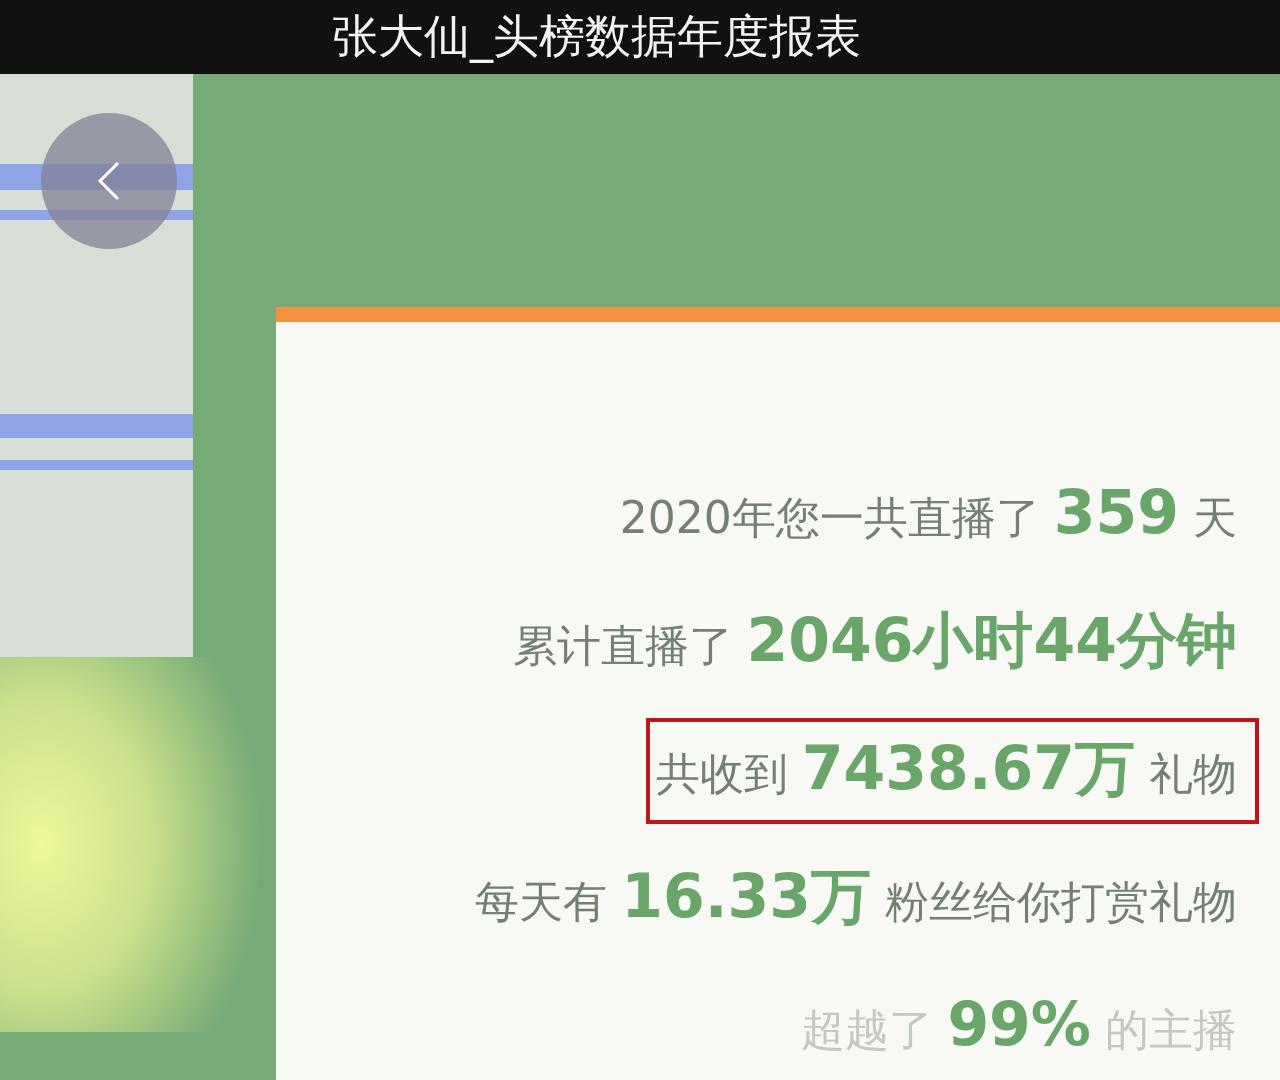 The width and height of the screenshot is (1280, 1080). I want to click on report-sentence: 共收到 7438.67万 礼物, so click(952, 771).